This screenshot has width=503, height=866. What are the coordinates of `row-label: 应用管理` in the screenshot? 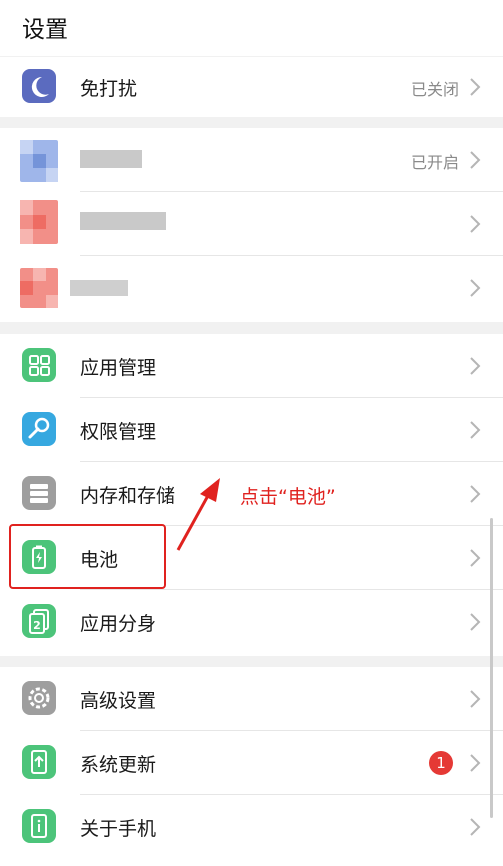 It's located at (118, 368).